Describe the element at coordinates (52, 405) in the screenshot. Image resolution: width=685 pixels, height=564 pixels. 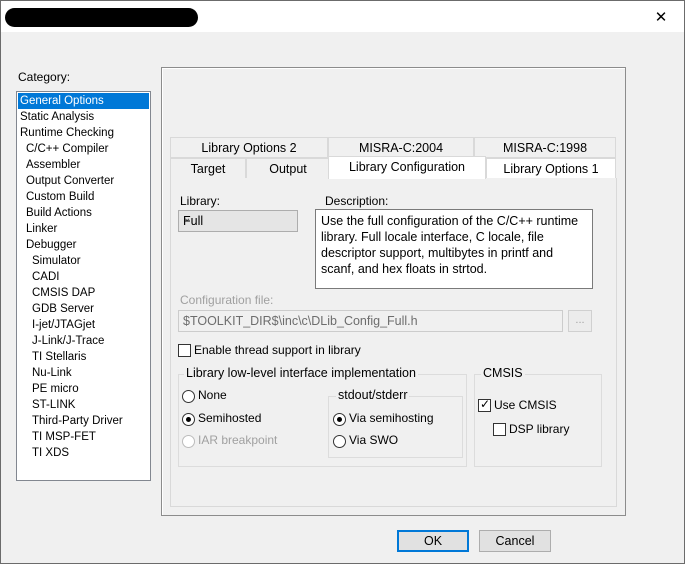
I see `category-item-st-link: ST-LINK` at that location.